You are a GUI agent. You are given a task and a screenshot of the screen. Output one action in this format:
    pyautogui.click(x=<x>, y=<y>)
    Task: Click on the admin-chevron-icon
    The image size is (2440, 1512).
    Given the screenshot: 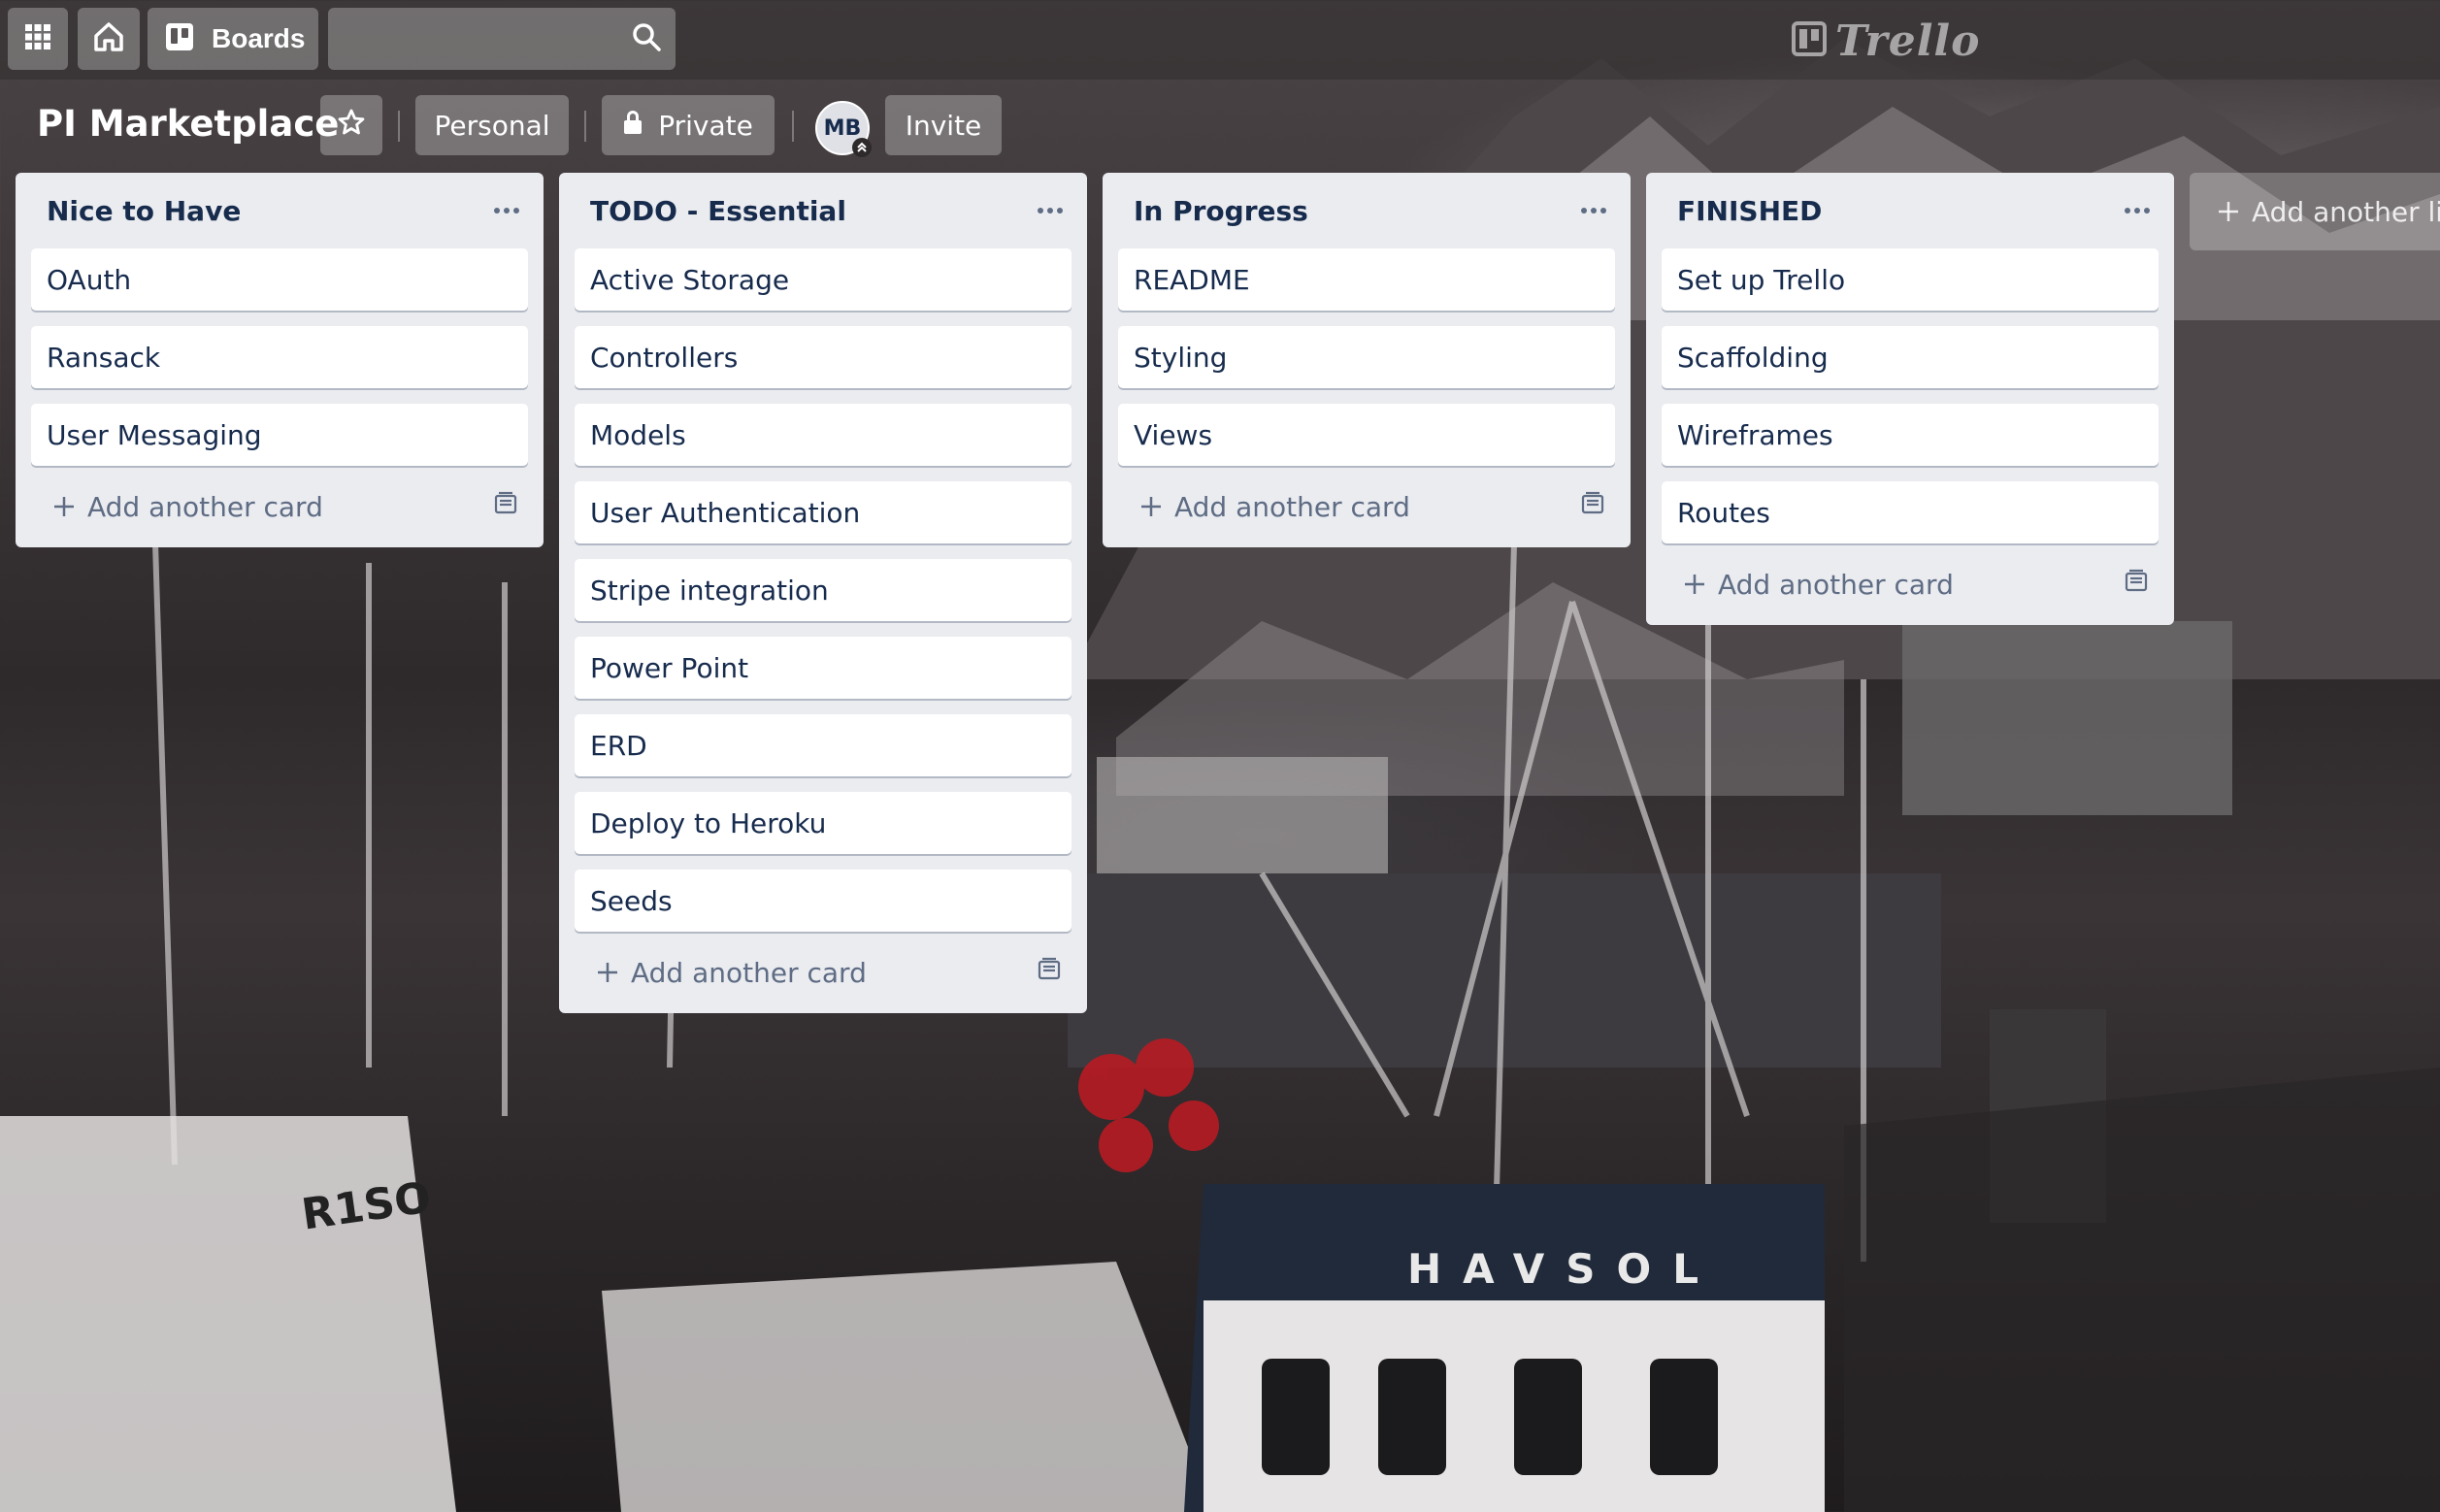 What is the action you would take?
    pyautogui.click(x=862, y=147)
    